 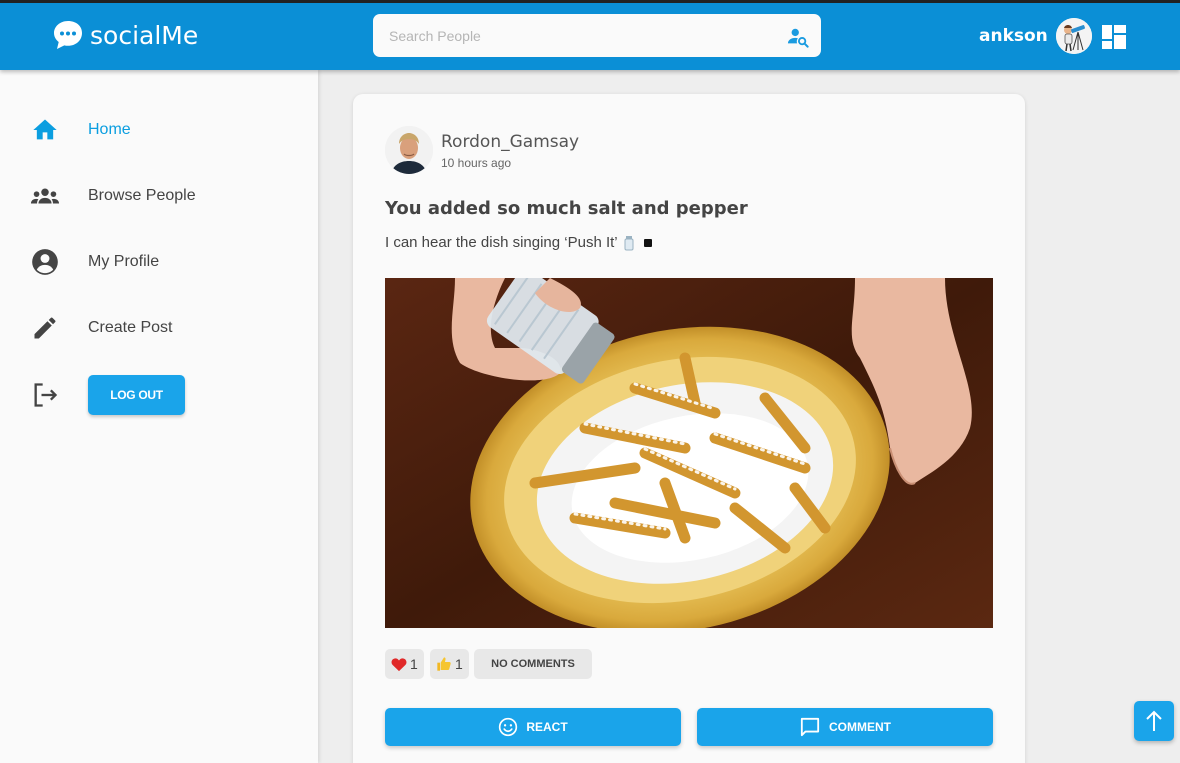 What do you see at coordinates (566, 208) in the screenshot?
I see `post-title: You added so much salt and pepper` at bounding box center [566, 208].